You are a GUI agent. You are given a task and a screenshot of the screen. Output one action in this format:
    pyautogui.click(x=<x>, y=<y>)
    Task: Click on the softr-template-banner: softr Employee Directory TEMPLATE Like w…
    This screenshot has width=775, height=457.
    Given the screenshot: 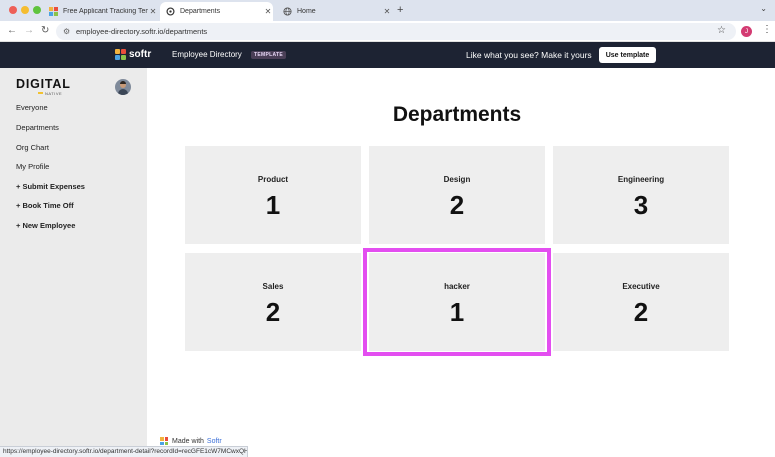 What is the action you would take?
    pyautogui.click(x=387, y=55)
    